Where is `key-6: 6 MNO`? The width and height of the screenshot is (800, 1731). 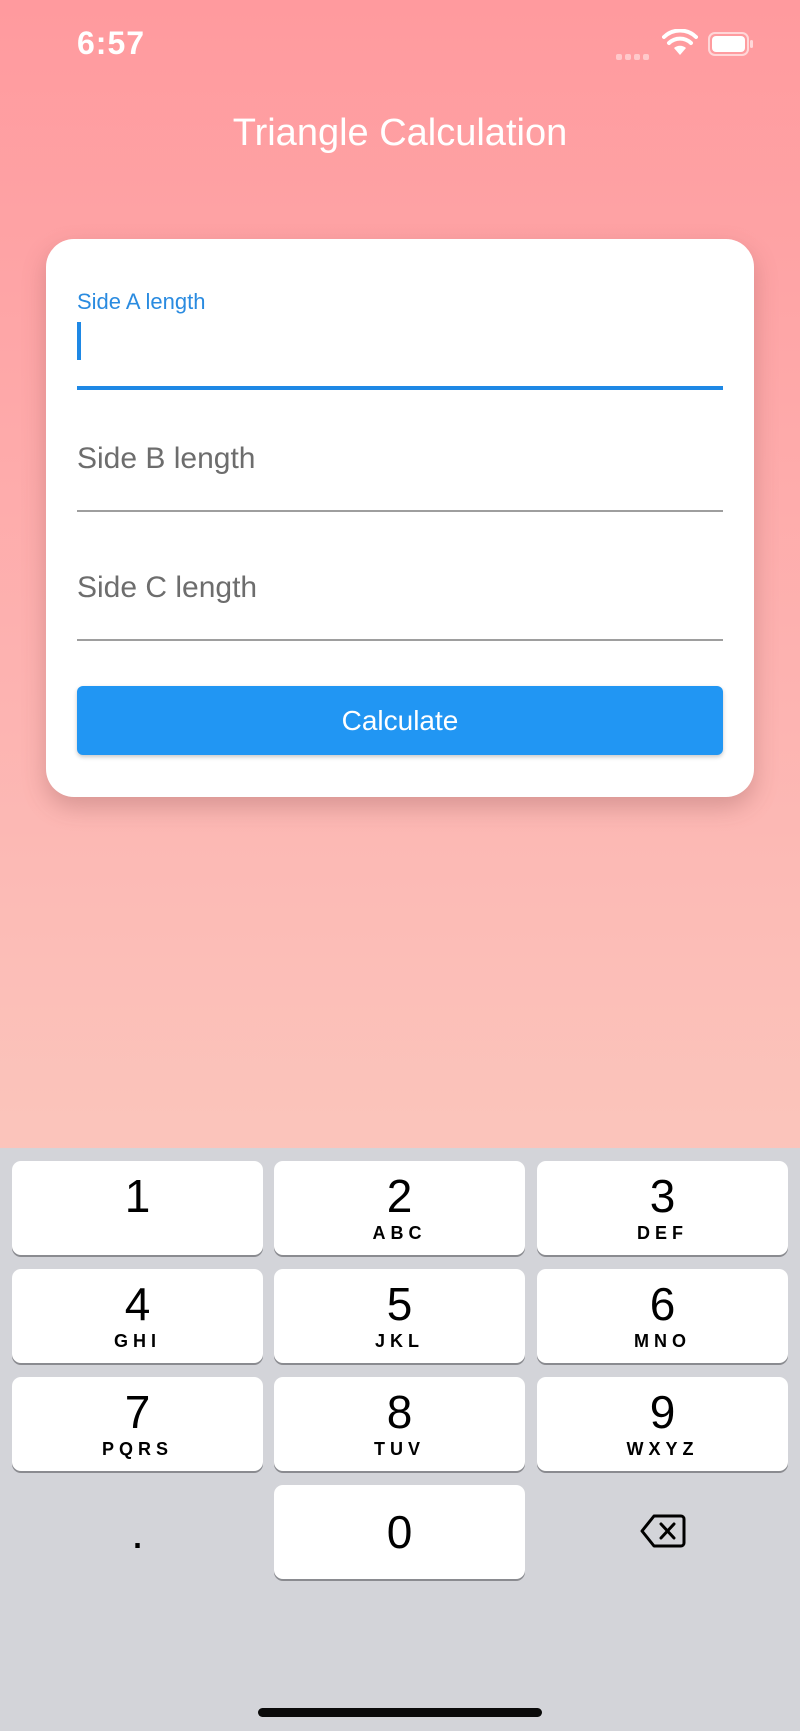 key-6: 6 MNO is located at coordinates (662, 1316).